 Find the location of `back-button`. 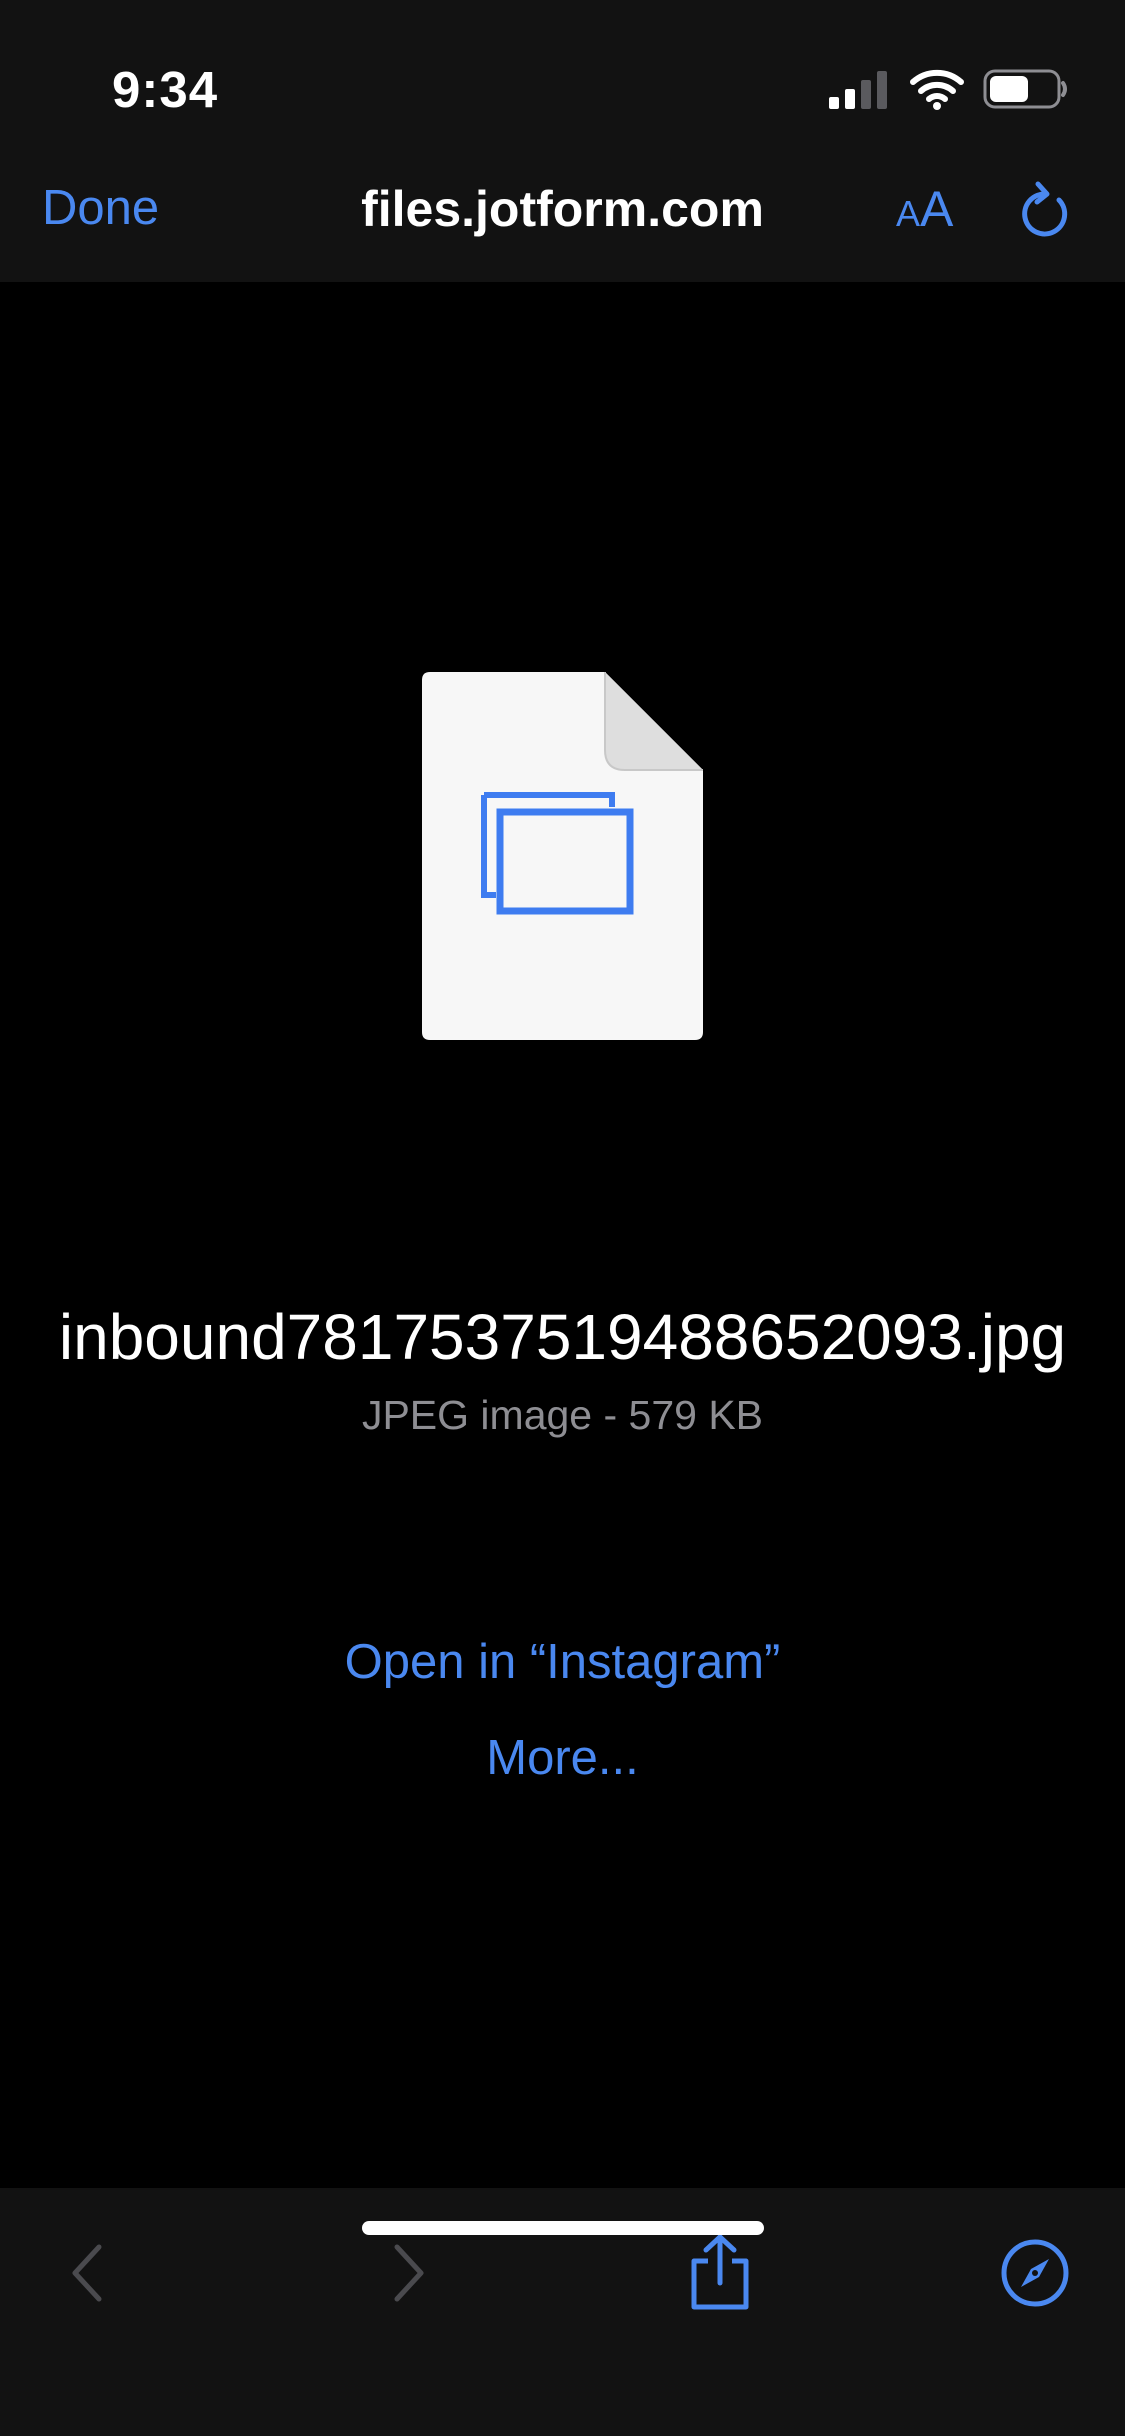

back-button is located at coordinates (87, 2273).